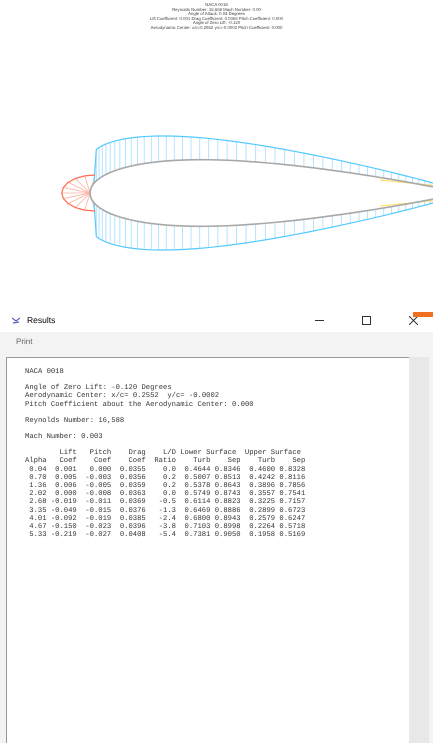 The height and width of the screenshot is (743, 433). What do you see at coordinates (24, 341) in the screenshot?
I see `menu-item: Print` at bounding box center [24, 341].